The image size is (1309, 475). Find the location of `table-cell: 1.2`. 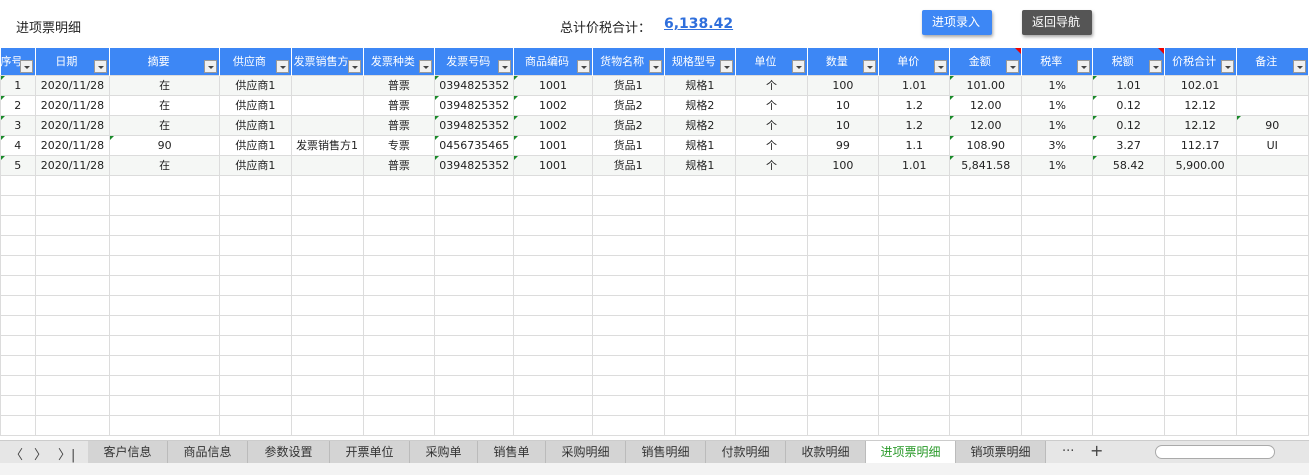

table-cell: 1.2 is located at coordinates (914, 125).